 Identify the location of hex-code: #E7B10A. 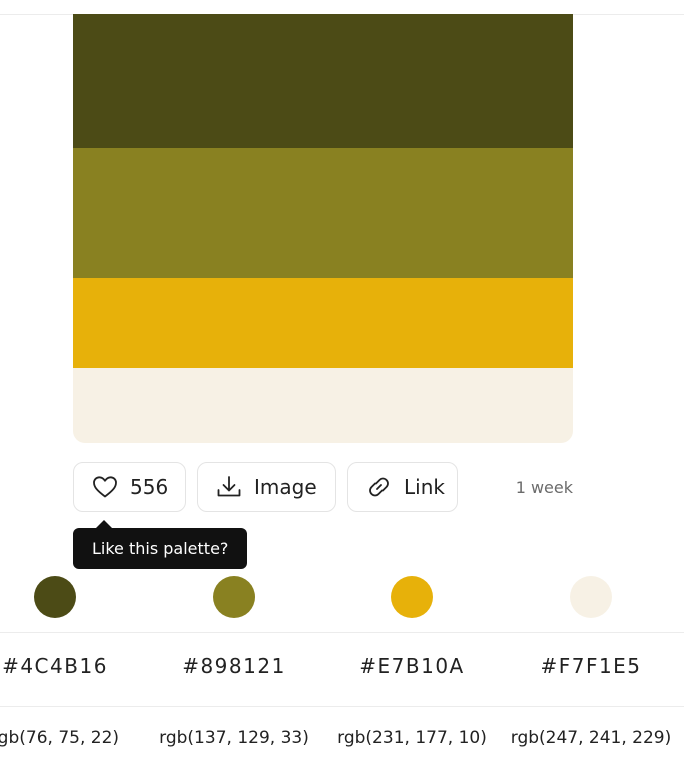
(412, 666).